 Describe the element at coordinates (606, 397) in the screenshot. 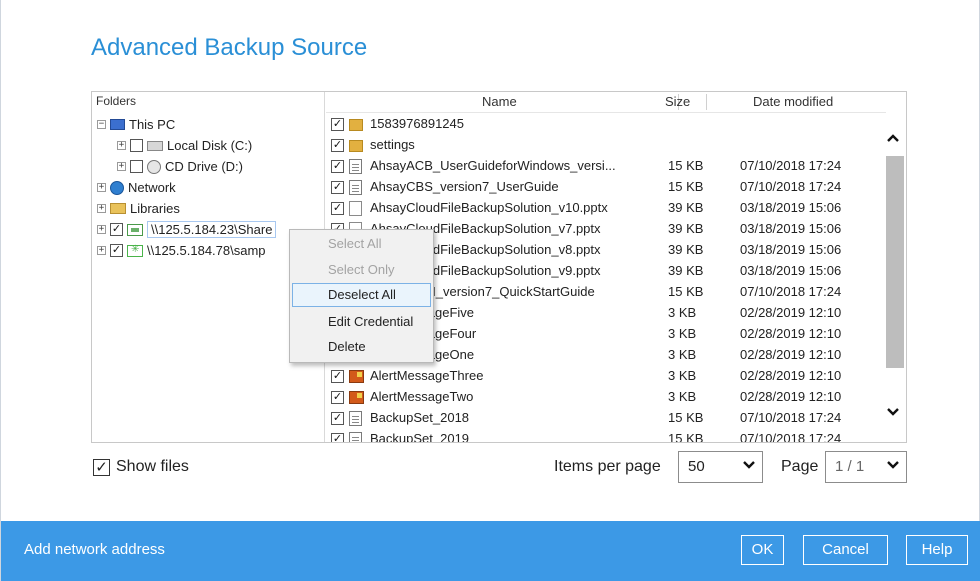

I see `file-row: ✓ AlertMessageTwo 3 KB 02/28/2019 12:10` at that location.